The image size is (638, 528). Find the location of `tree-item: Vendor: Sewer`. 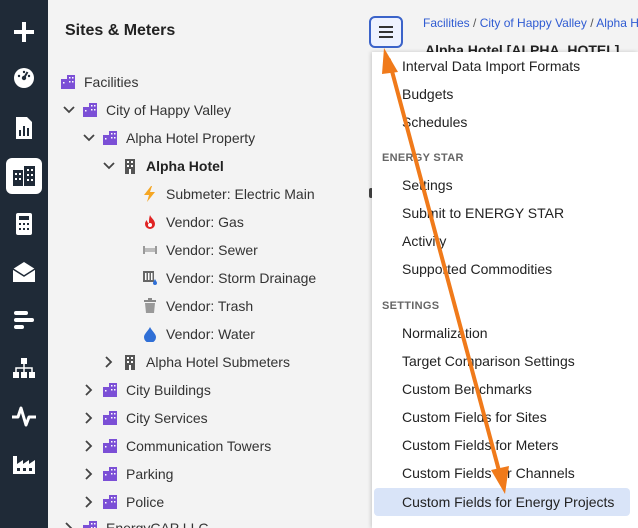

tree-item: Vendor: Sewer is located at coordinates (200, 250).